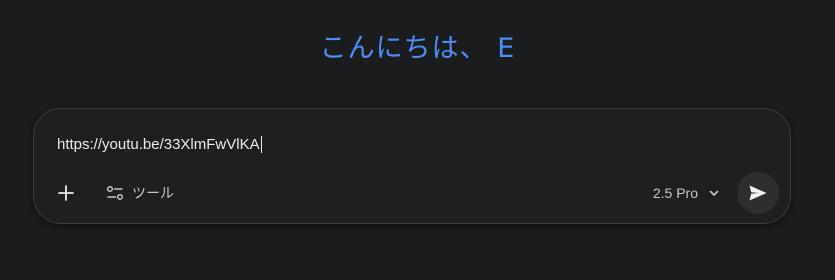 This screenshot has width=835, height=280. Describe the element at coordinates (714, 193) in the screenshot. I see `chevron-down-icon` at that location.